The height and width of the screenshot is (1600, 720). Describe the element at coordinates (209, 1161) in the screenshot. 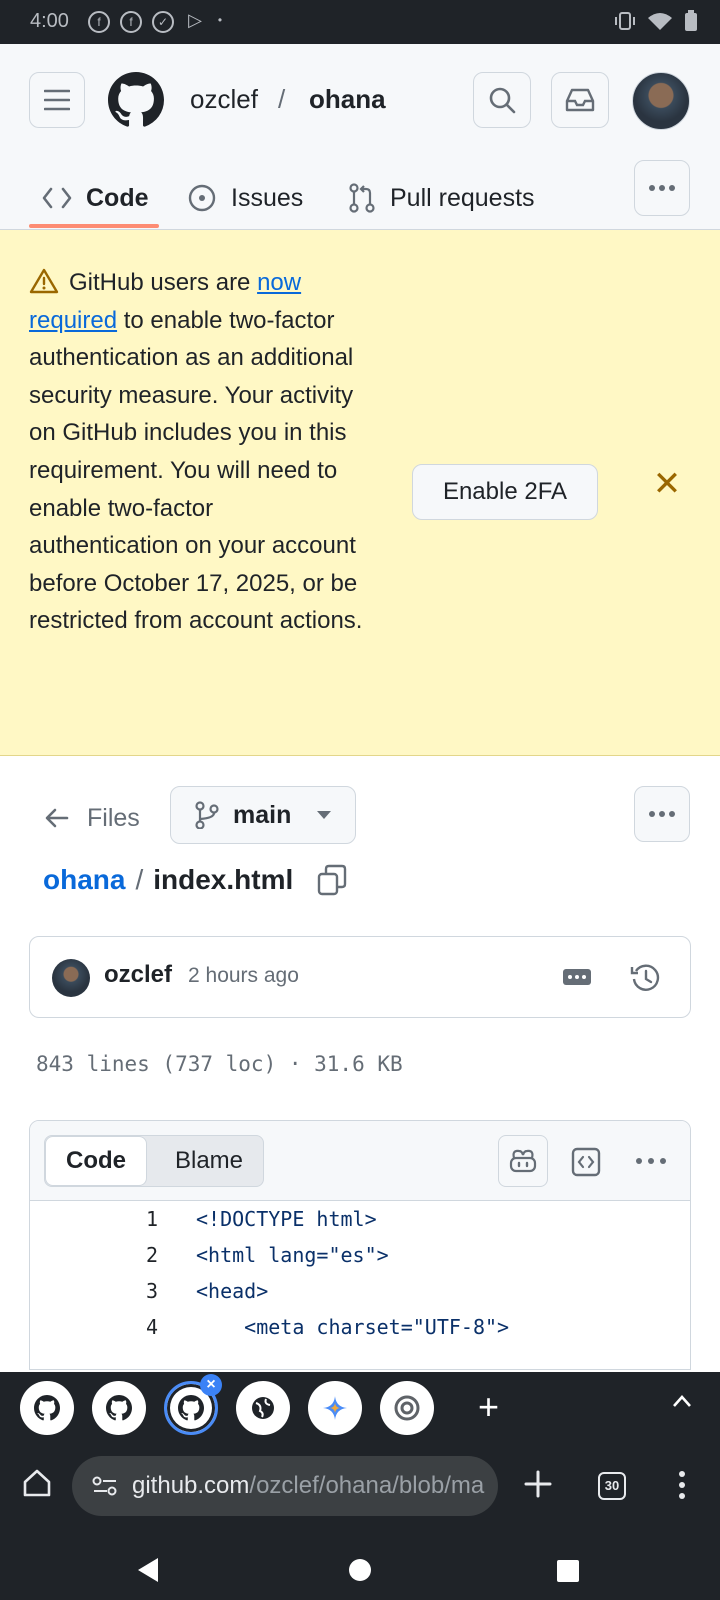

I see `blame-view-button: Blame` at that location.